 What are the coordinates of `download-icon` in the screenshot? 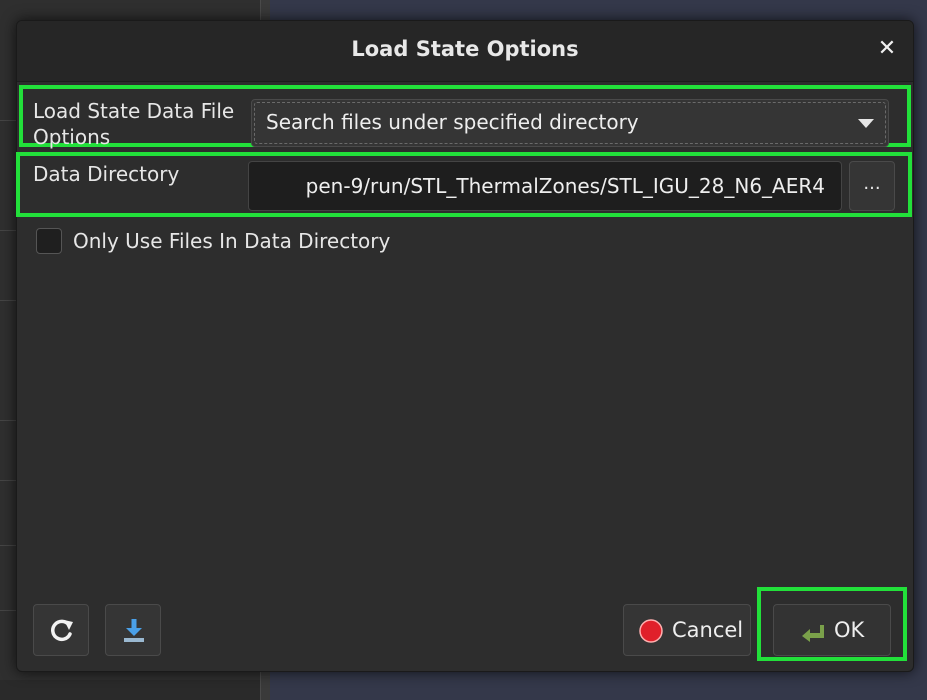 It's located at (134, 630).